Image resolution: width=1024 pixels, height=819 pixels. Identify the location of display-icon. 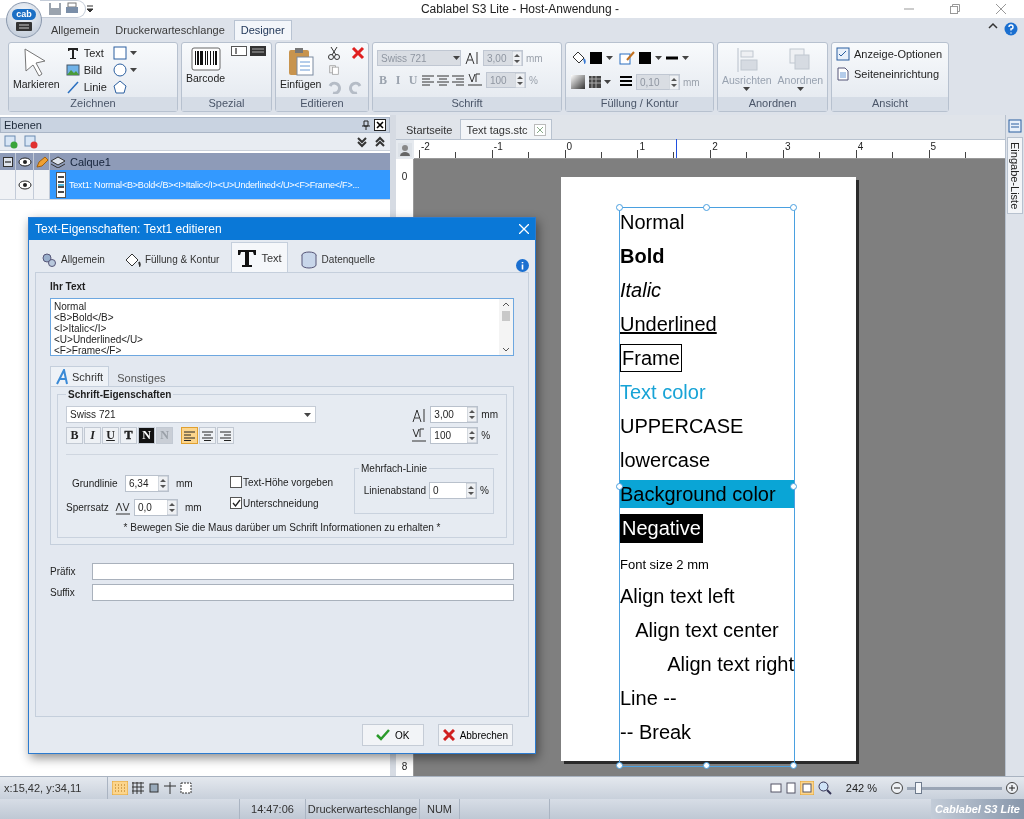
(258, 51).